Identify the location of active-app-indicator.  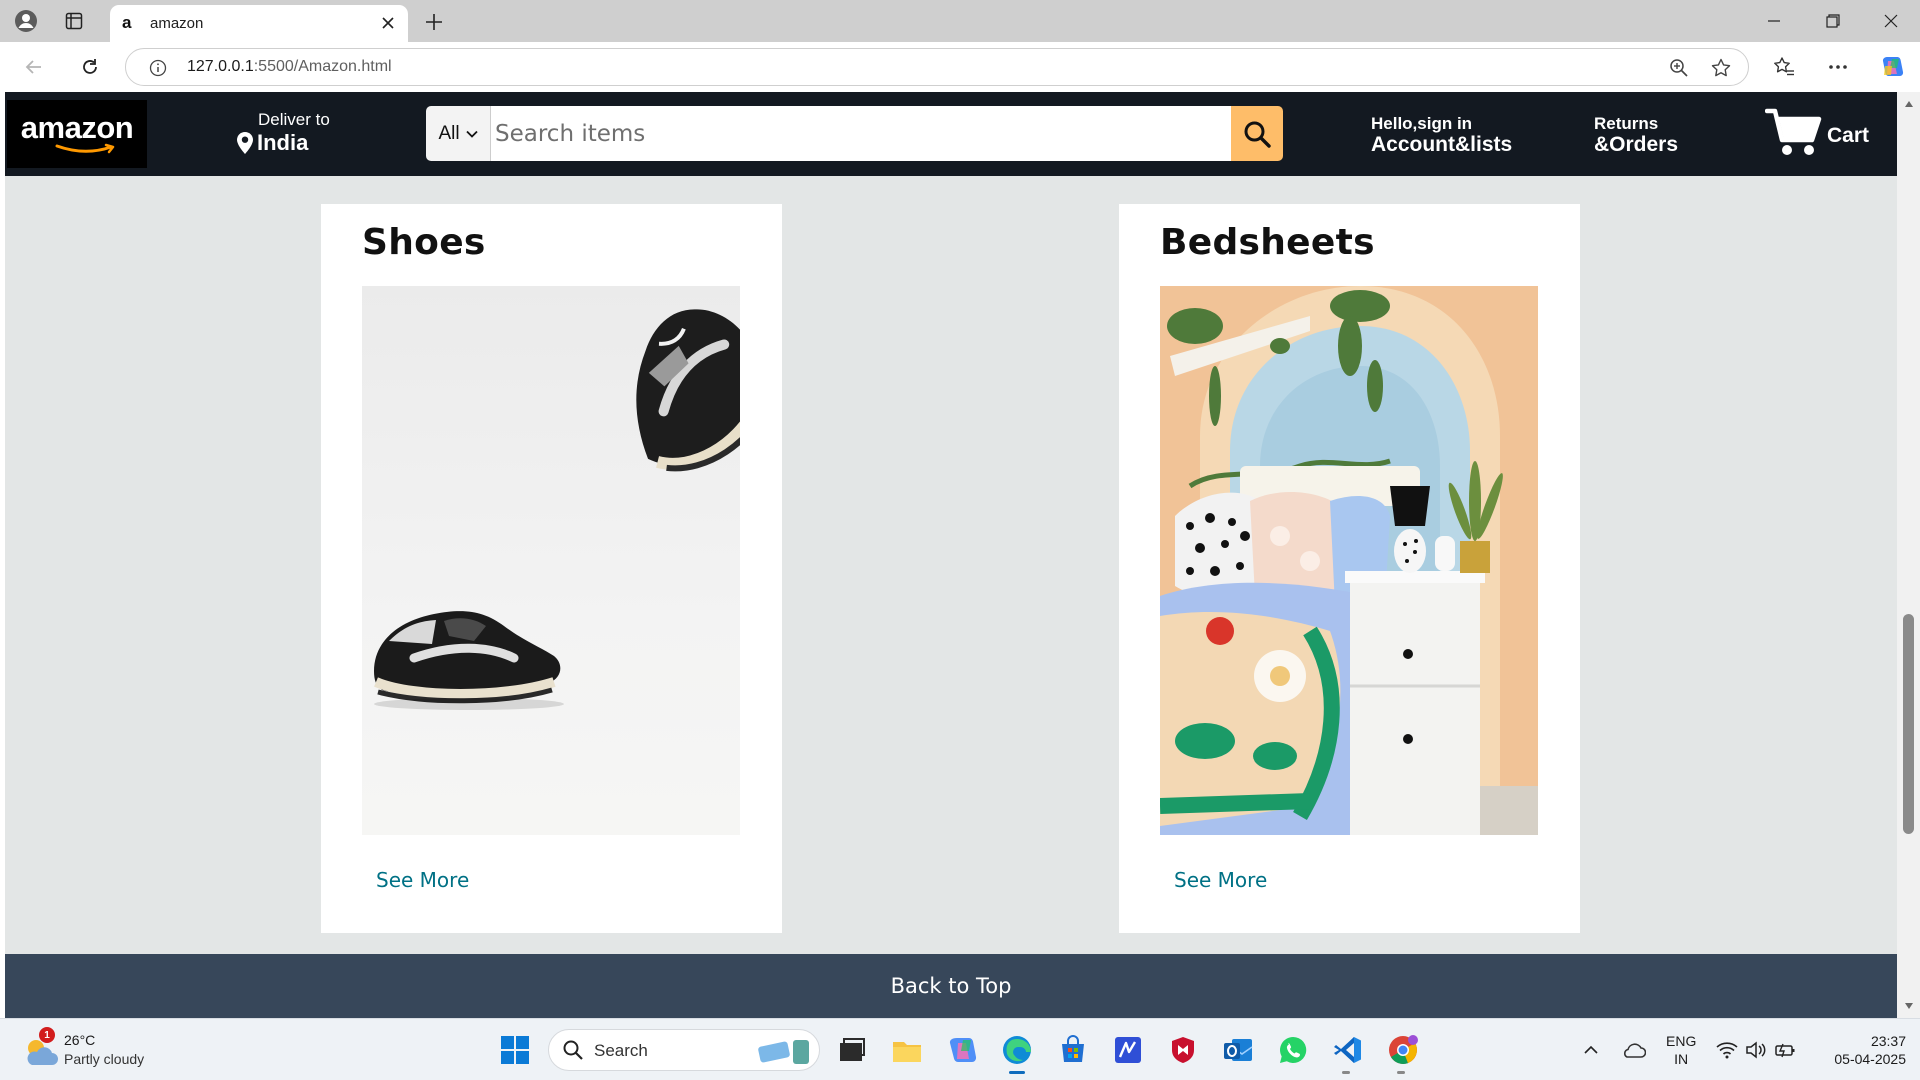
(1017, 1072).